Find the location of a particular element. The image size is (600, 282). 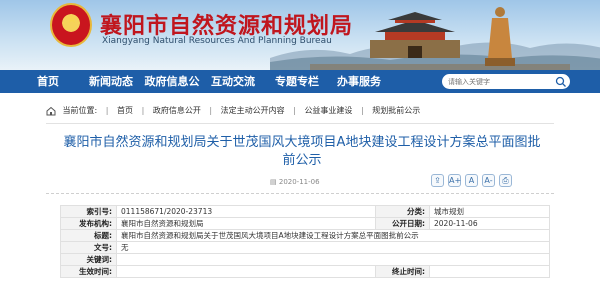

table-row: 生效时间: 终止时间: is located at coordinates (305, 271).